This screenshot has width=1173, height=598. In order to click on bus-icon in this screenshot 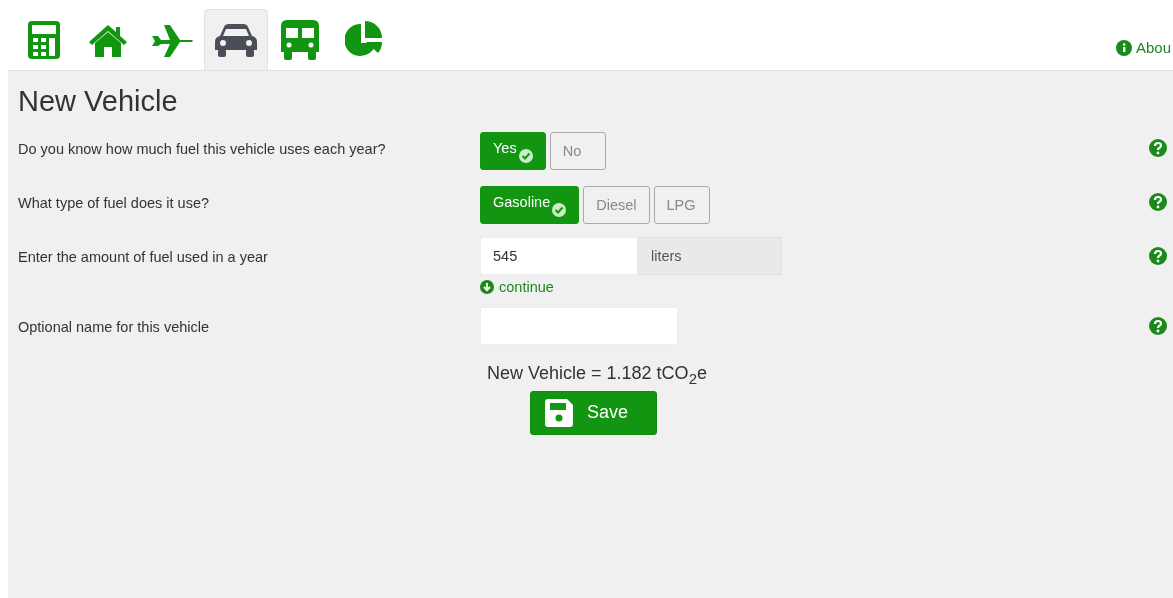, I will do `click(300, 40)`.